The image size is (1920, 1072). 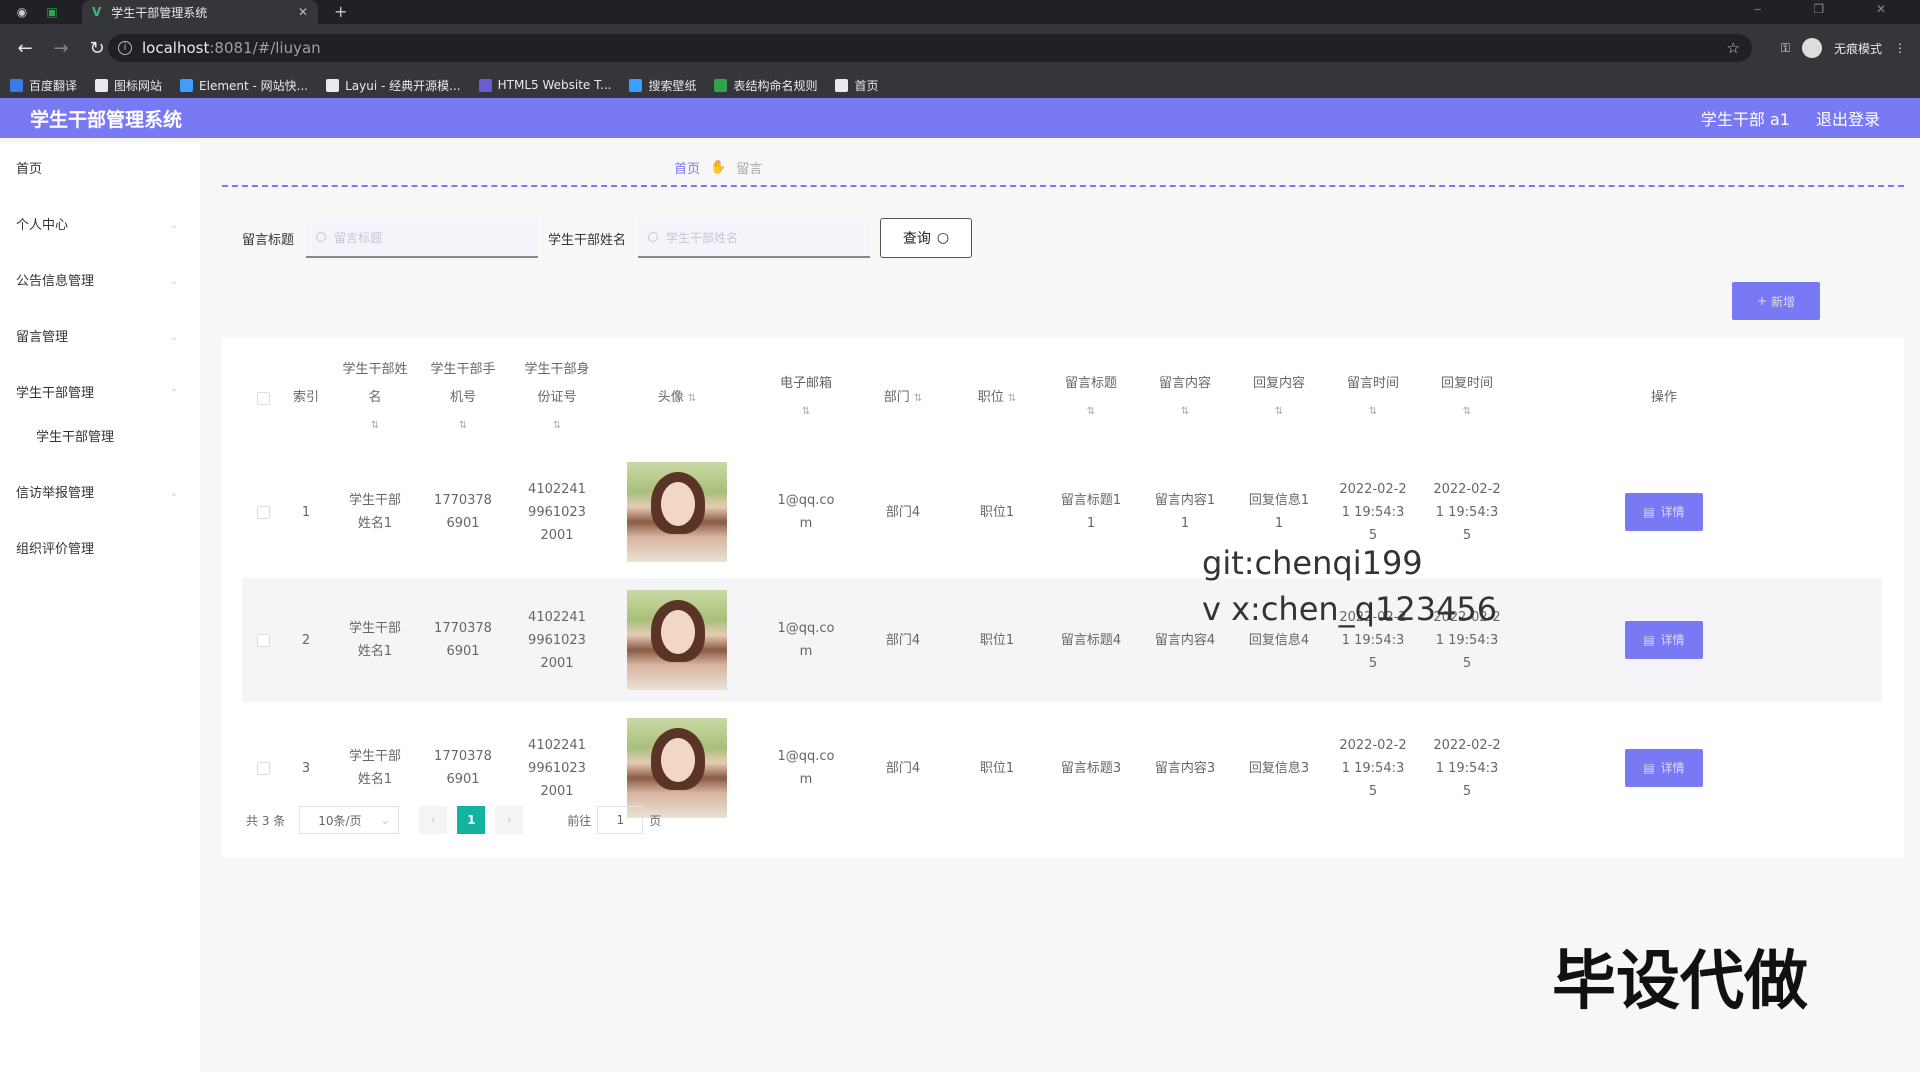 I want to click on goto-label: 前往, so click(x=579, y=820).